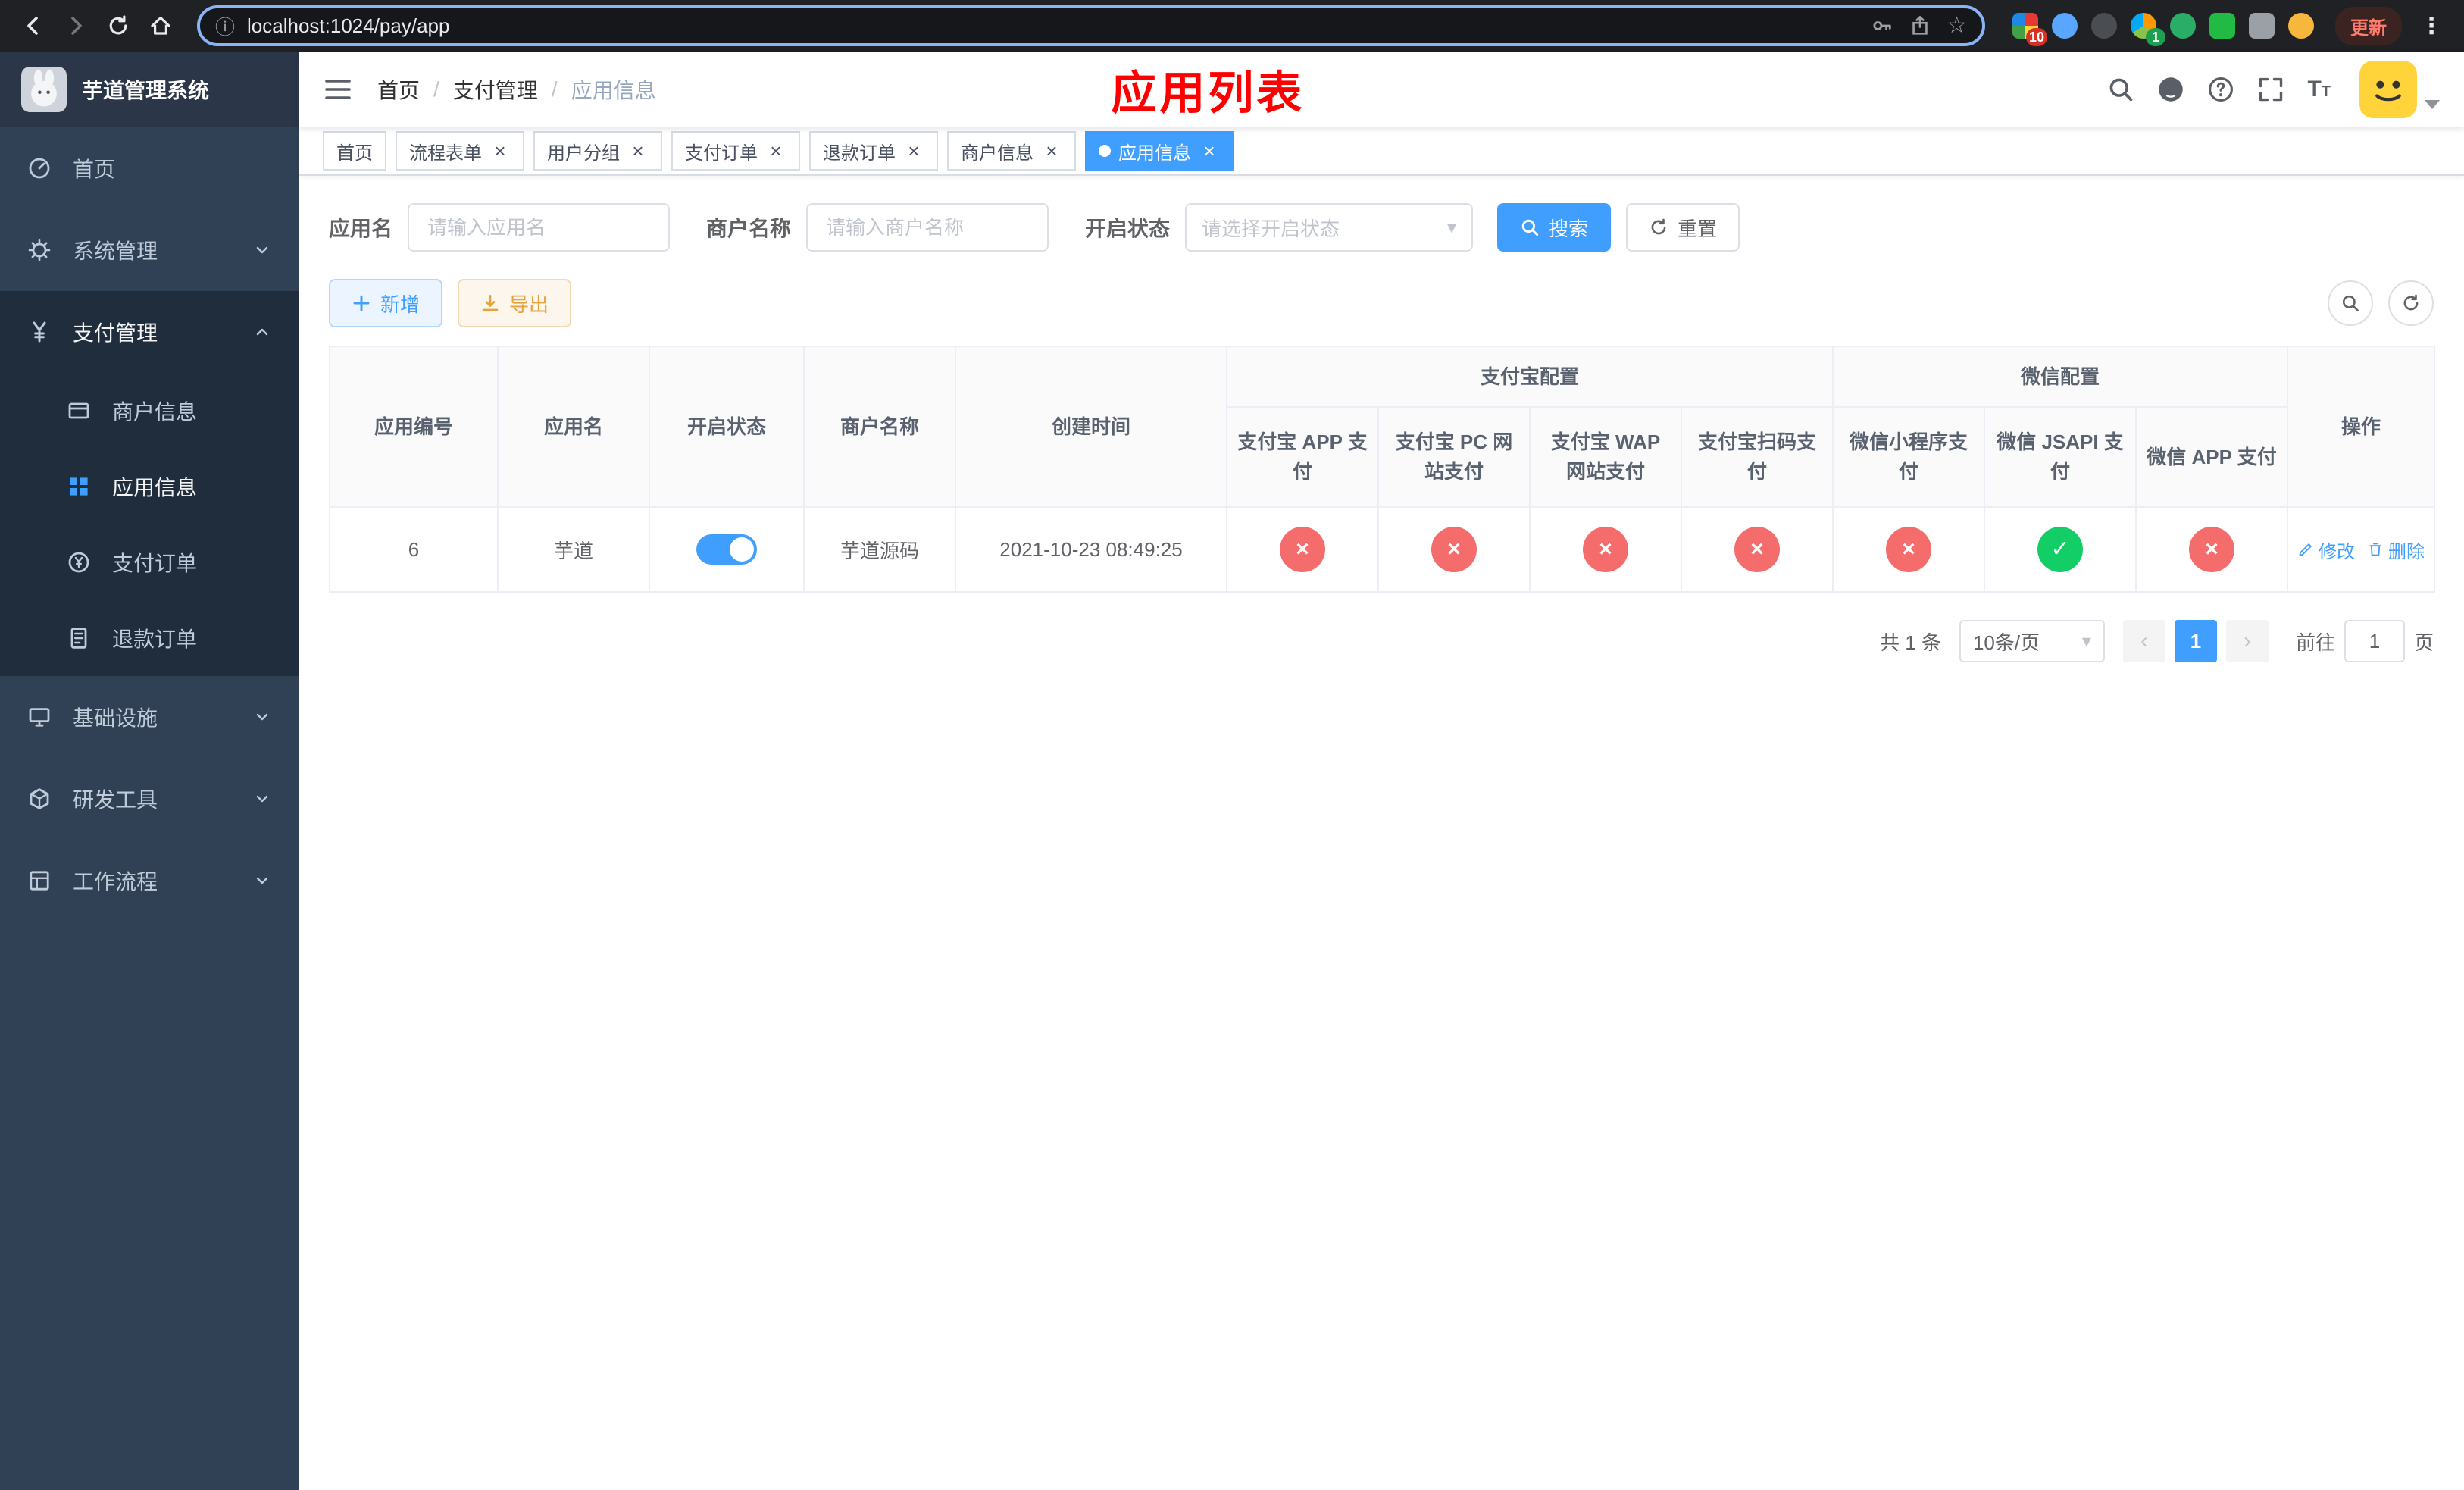 The height and width of the screenshot is (1490, 2464). I want to click on user-avatar, so click(2388, 89).